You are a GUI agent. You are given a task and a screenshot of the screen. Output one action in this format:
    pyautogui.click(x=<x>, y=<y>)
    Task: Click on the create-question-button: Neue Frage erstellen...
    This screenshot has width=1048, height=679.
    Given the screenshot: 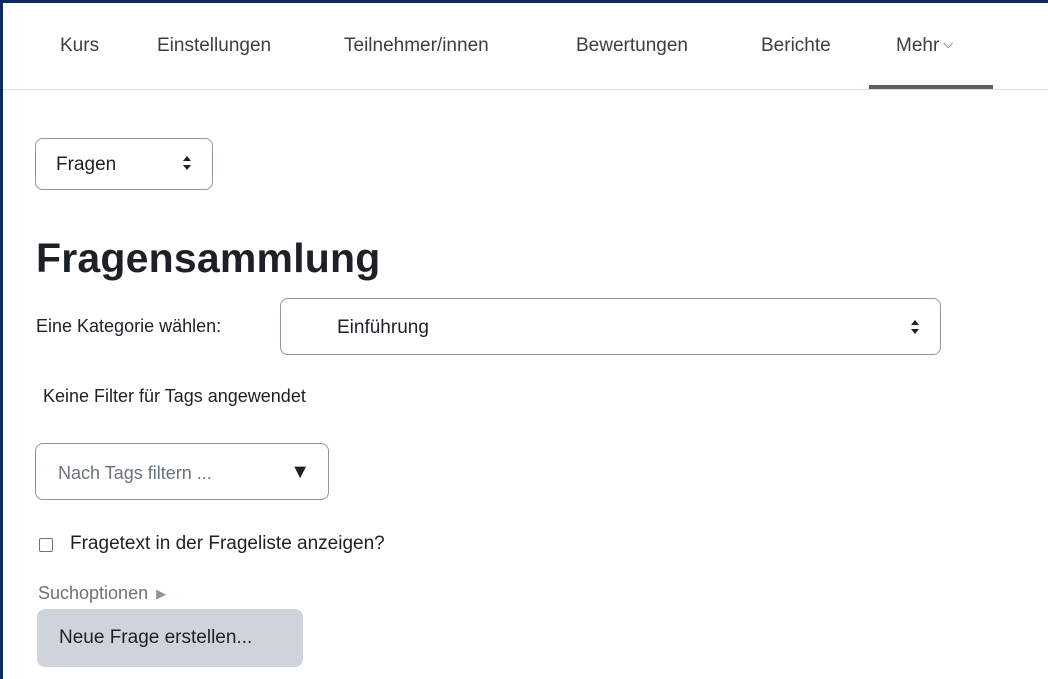 What is the action you would take?
    pyautogui.click(x=170, y=638)
    